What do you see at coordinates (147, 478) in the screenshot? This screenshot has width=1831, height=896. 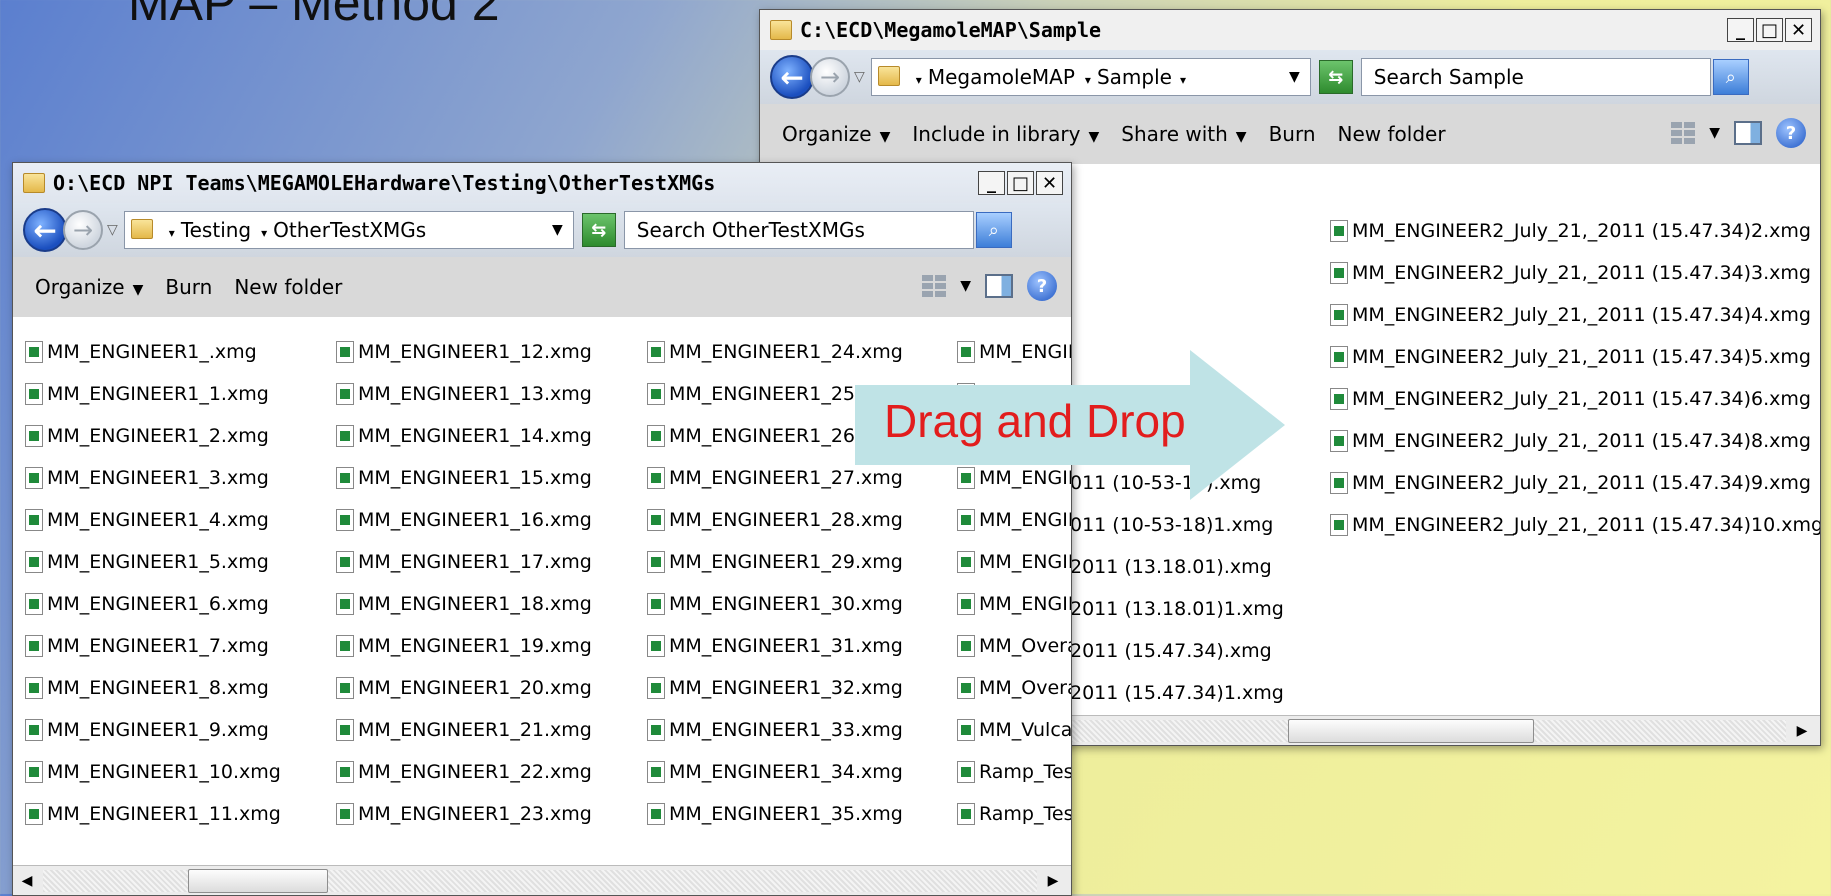 I see `file-item: MM_ENGINEER1_3.xmg` at bounding box center [147, 478].